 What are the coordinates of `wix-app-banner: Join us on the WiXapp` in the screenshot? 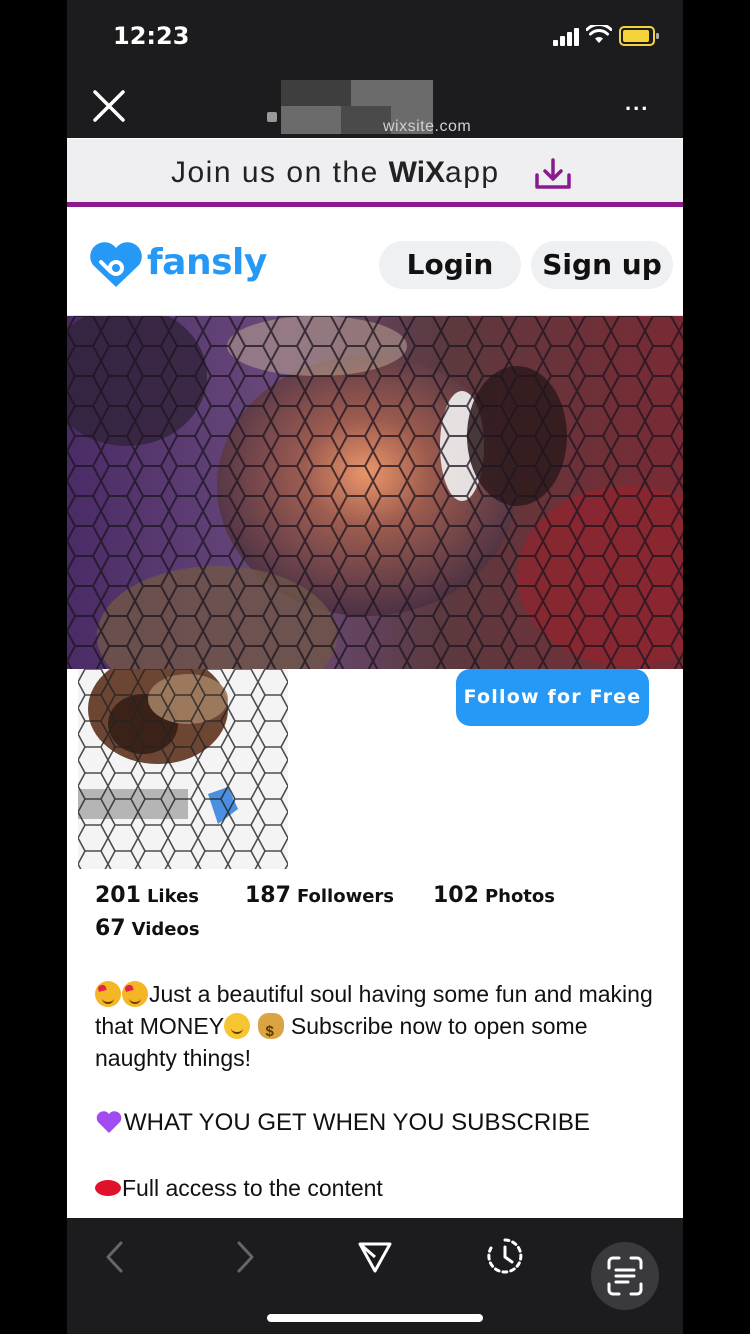 It's located at (375, 173).